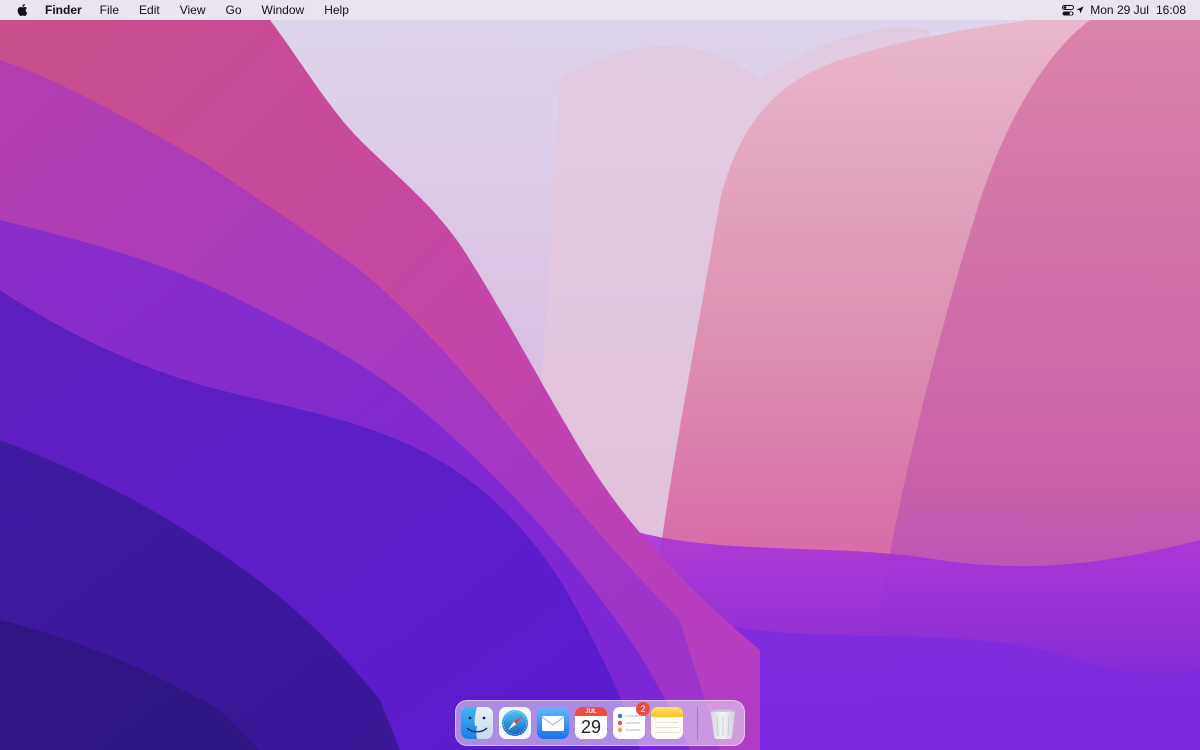 This screenshot has width=1200, height=750. I want to click on menu-help: Help, so click(336, 10).